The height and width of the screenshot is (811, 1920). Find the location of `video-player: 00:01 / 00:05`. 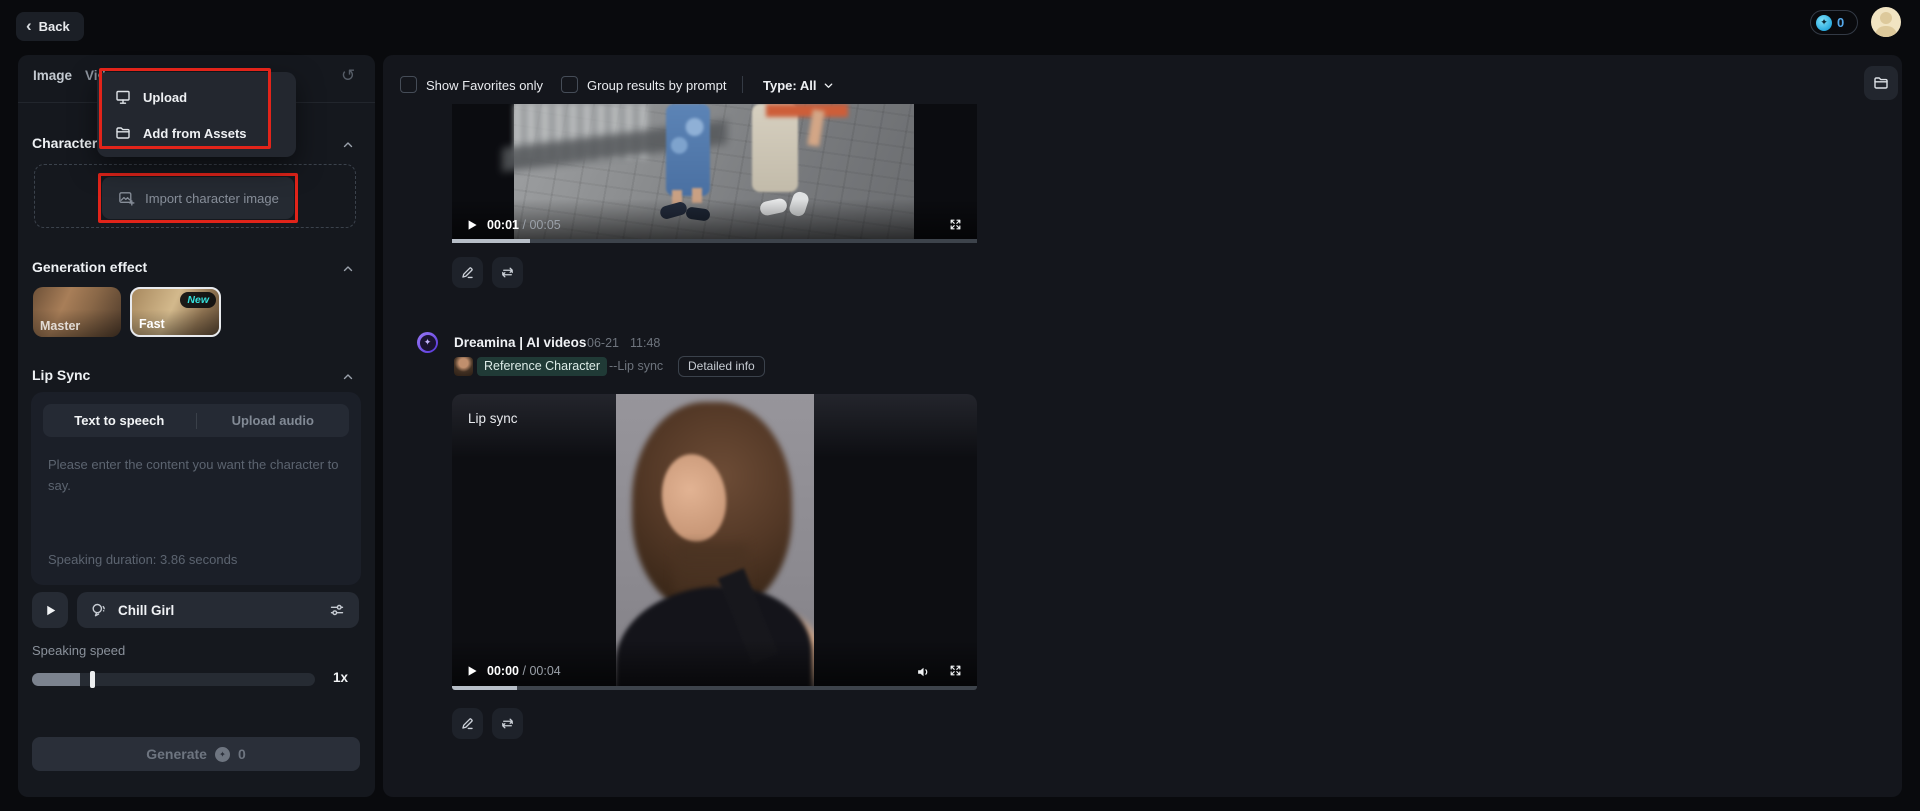

video-player: 00:01 / 00:05 is located at coordinates (714, 173).